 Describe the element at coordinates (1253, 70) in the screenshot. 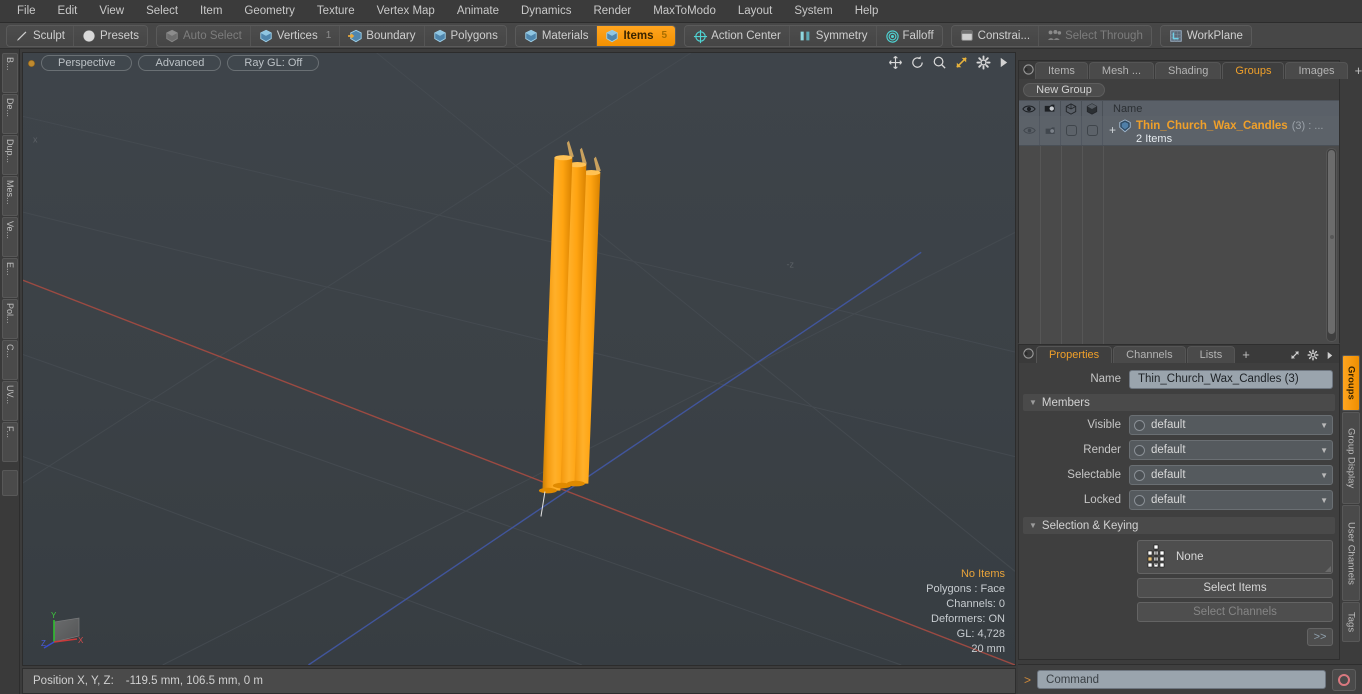

I see `groups-tab-groups: Groups` at that location.